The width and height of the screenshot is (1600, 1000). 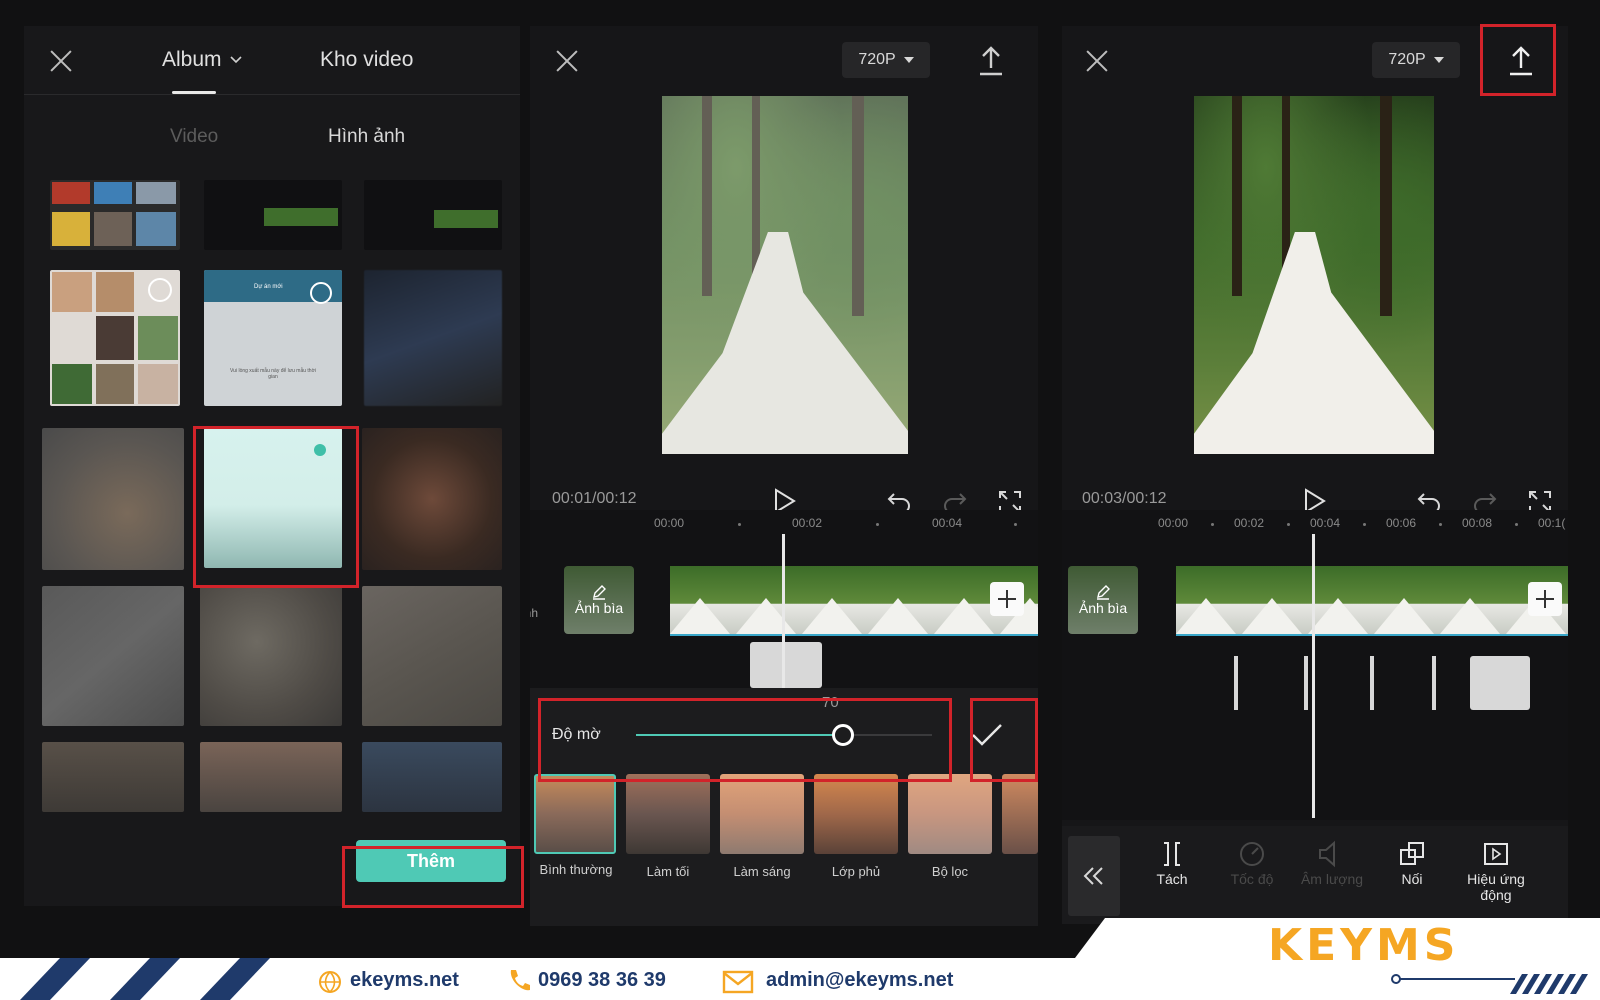 I want to click on brand-logo: KEYMS, so click(x=1374, y=948).